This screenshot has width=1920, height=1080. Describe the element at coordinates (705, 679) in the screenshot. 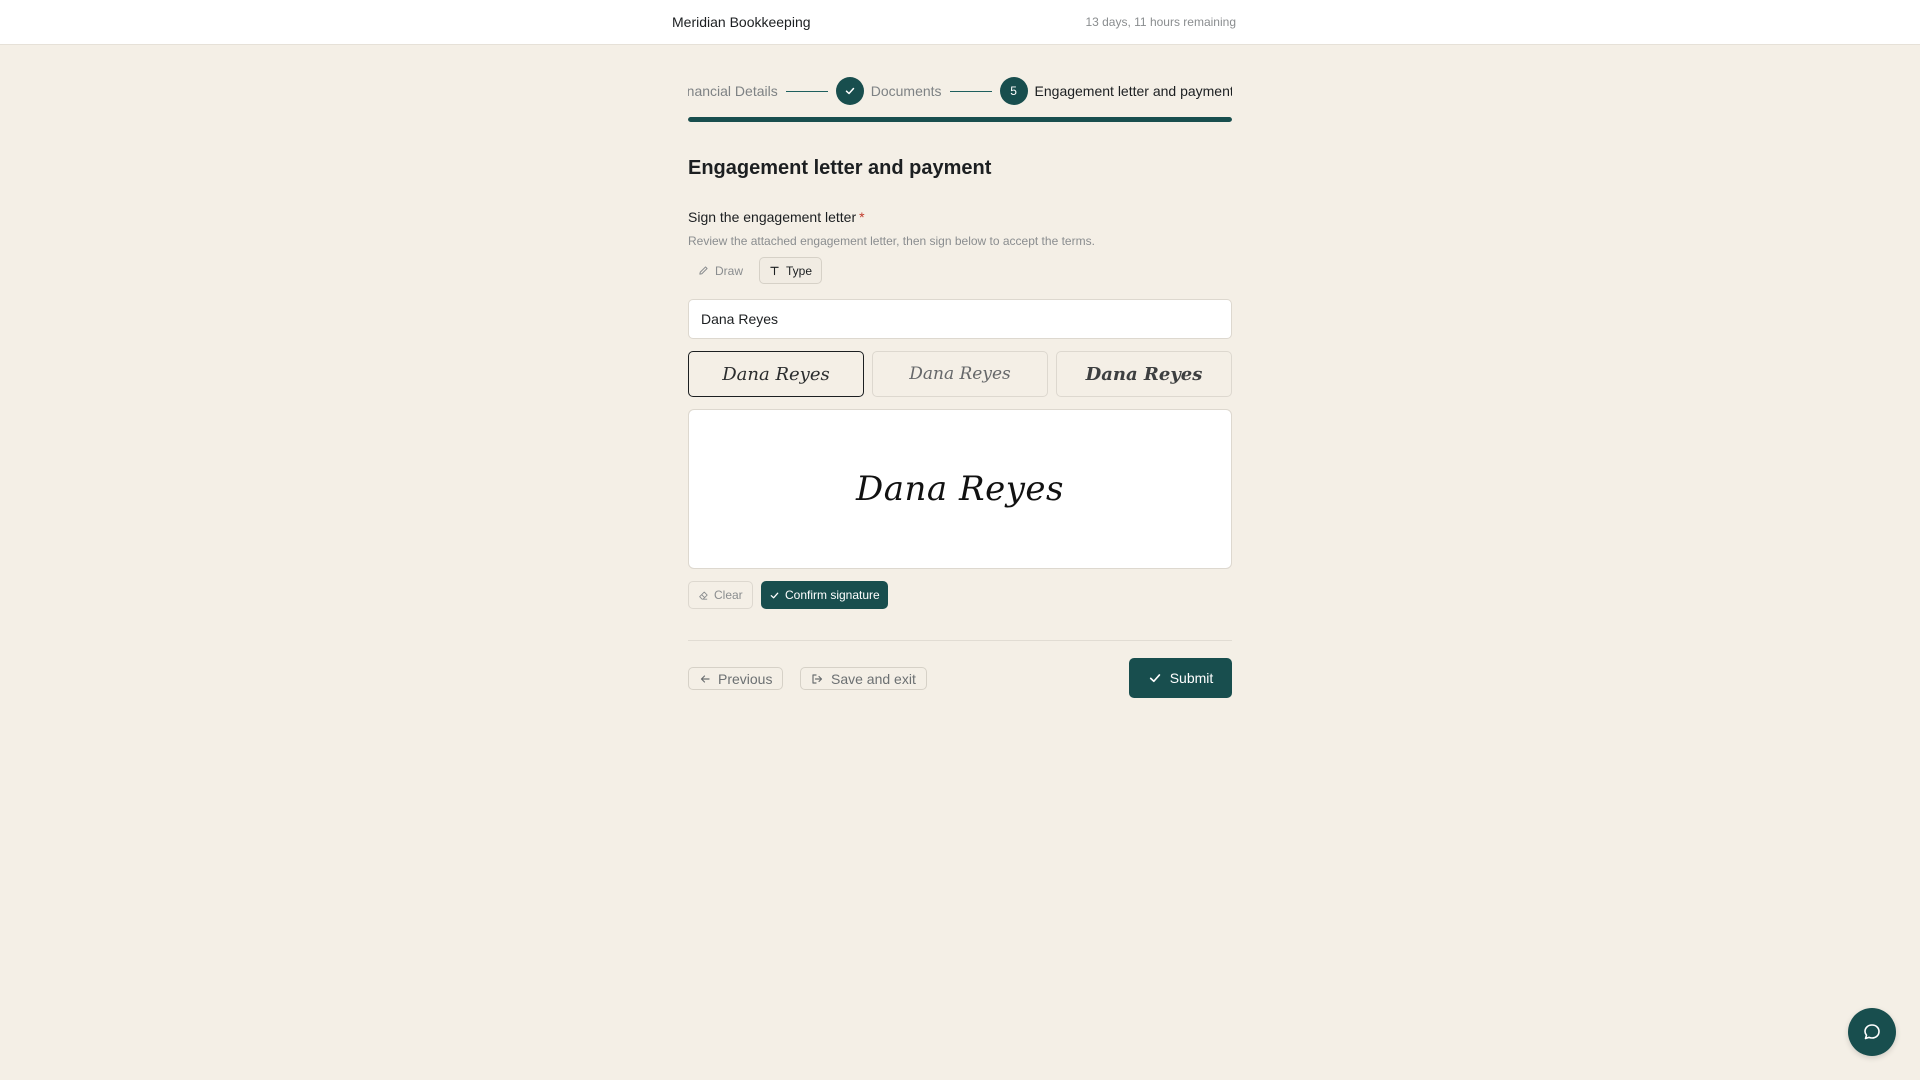

I see `arrow-left-icon` at that location.